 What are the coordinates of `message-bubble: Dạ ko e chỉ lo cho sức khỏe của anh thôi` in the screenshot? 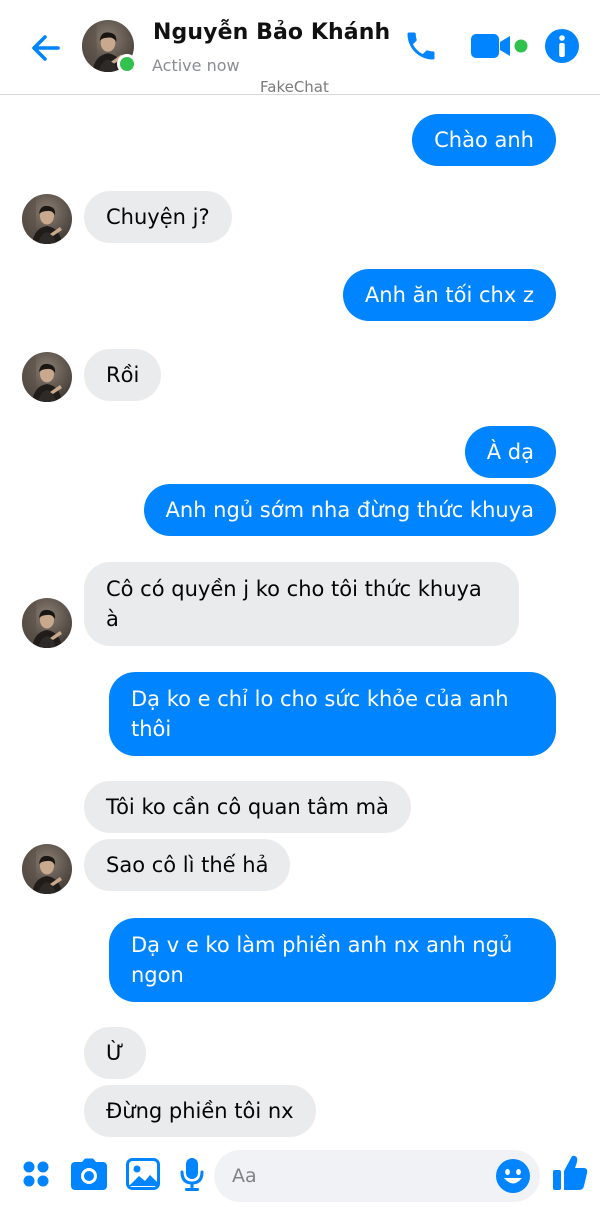 It's located at (332, 714).